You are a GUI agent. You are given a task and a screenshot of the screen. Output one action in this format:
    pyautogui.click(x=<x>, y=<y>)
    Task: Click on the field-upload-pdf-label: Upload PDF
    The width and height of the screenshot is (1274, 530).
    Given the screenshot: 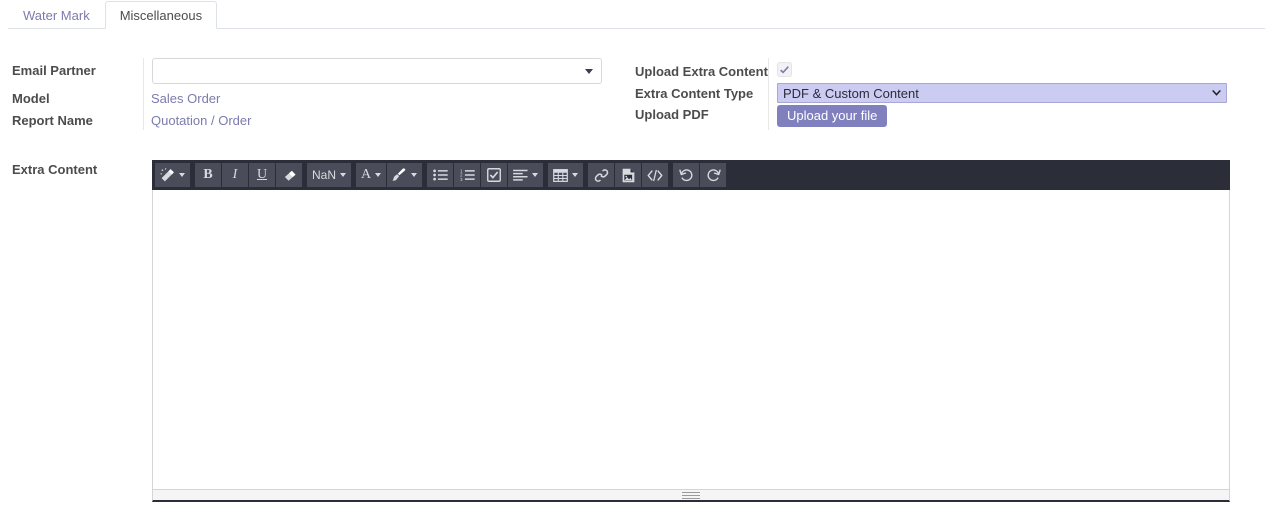 What is the action you would take?
    pyautogui.click(x=672, y=114)
    